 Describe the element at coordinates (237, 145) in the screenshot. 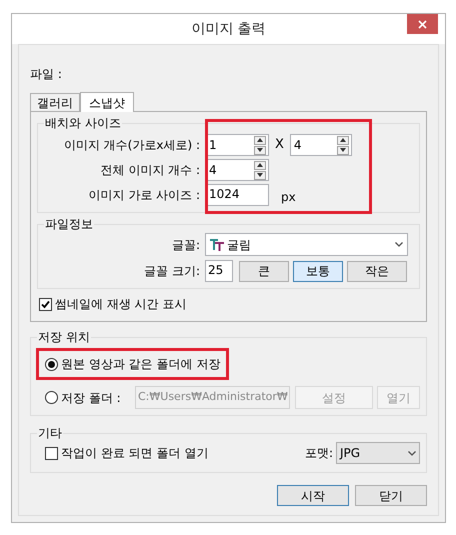

I see `spin-field: 1` at that location.